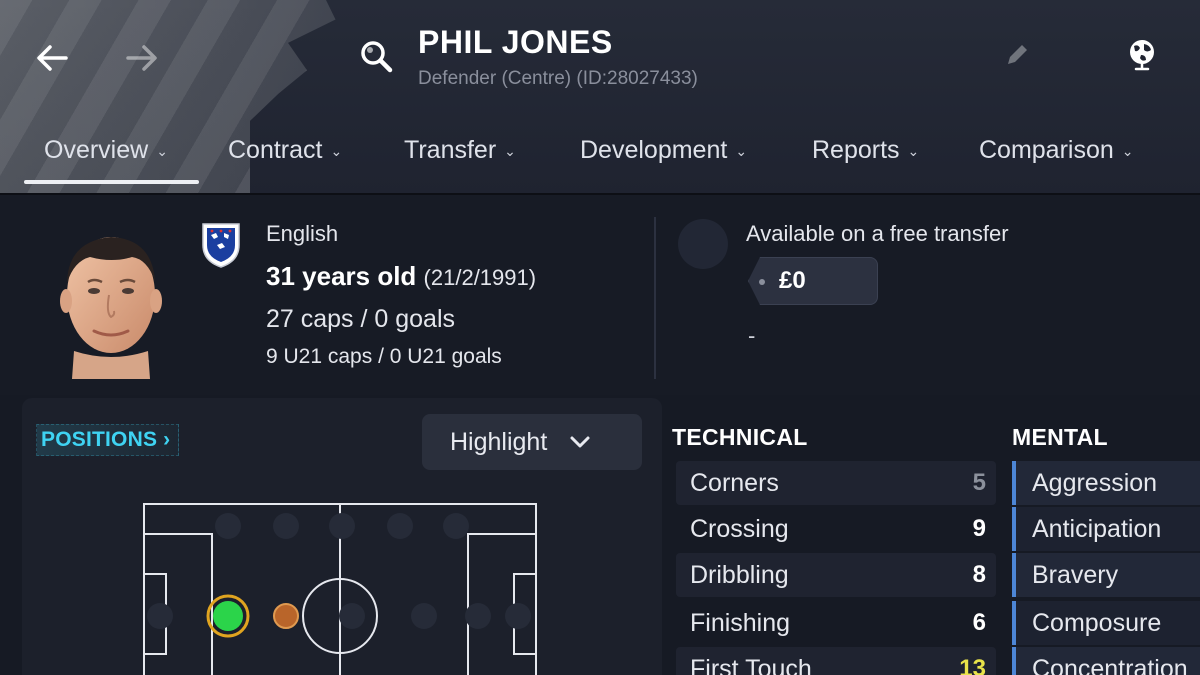  I want to click on player-photo, so click(111, 301).